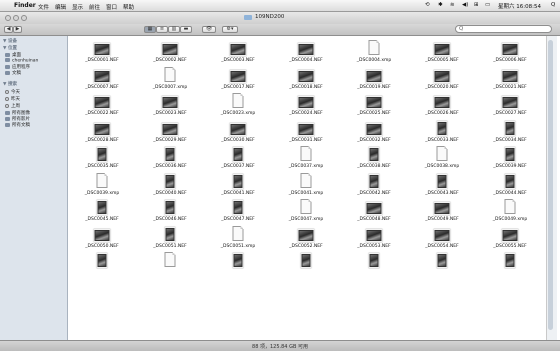  Describe the element at coordinates (374, 51) in the screenshot. I see `file-item: _DSC0004.xmp` at that location.